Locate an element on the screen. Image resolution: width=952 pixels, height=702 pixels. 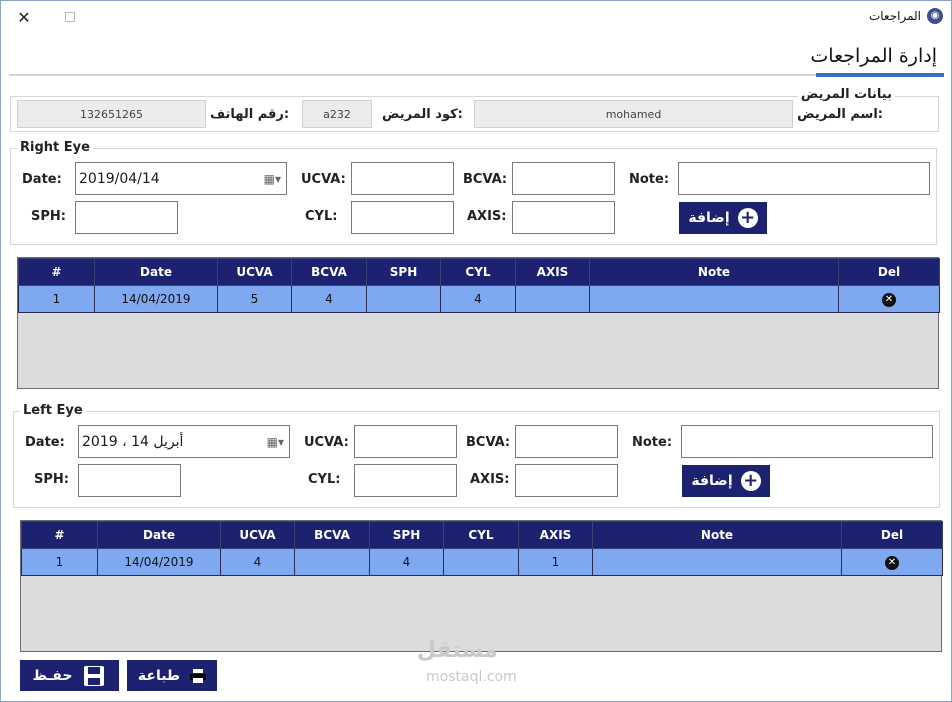
left-axis-label: AXIS: is located at coordinates (490, 479).